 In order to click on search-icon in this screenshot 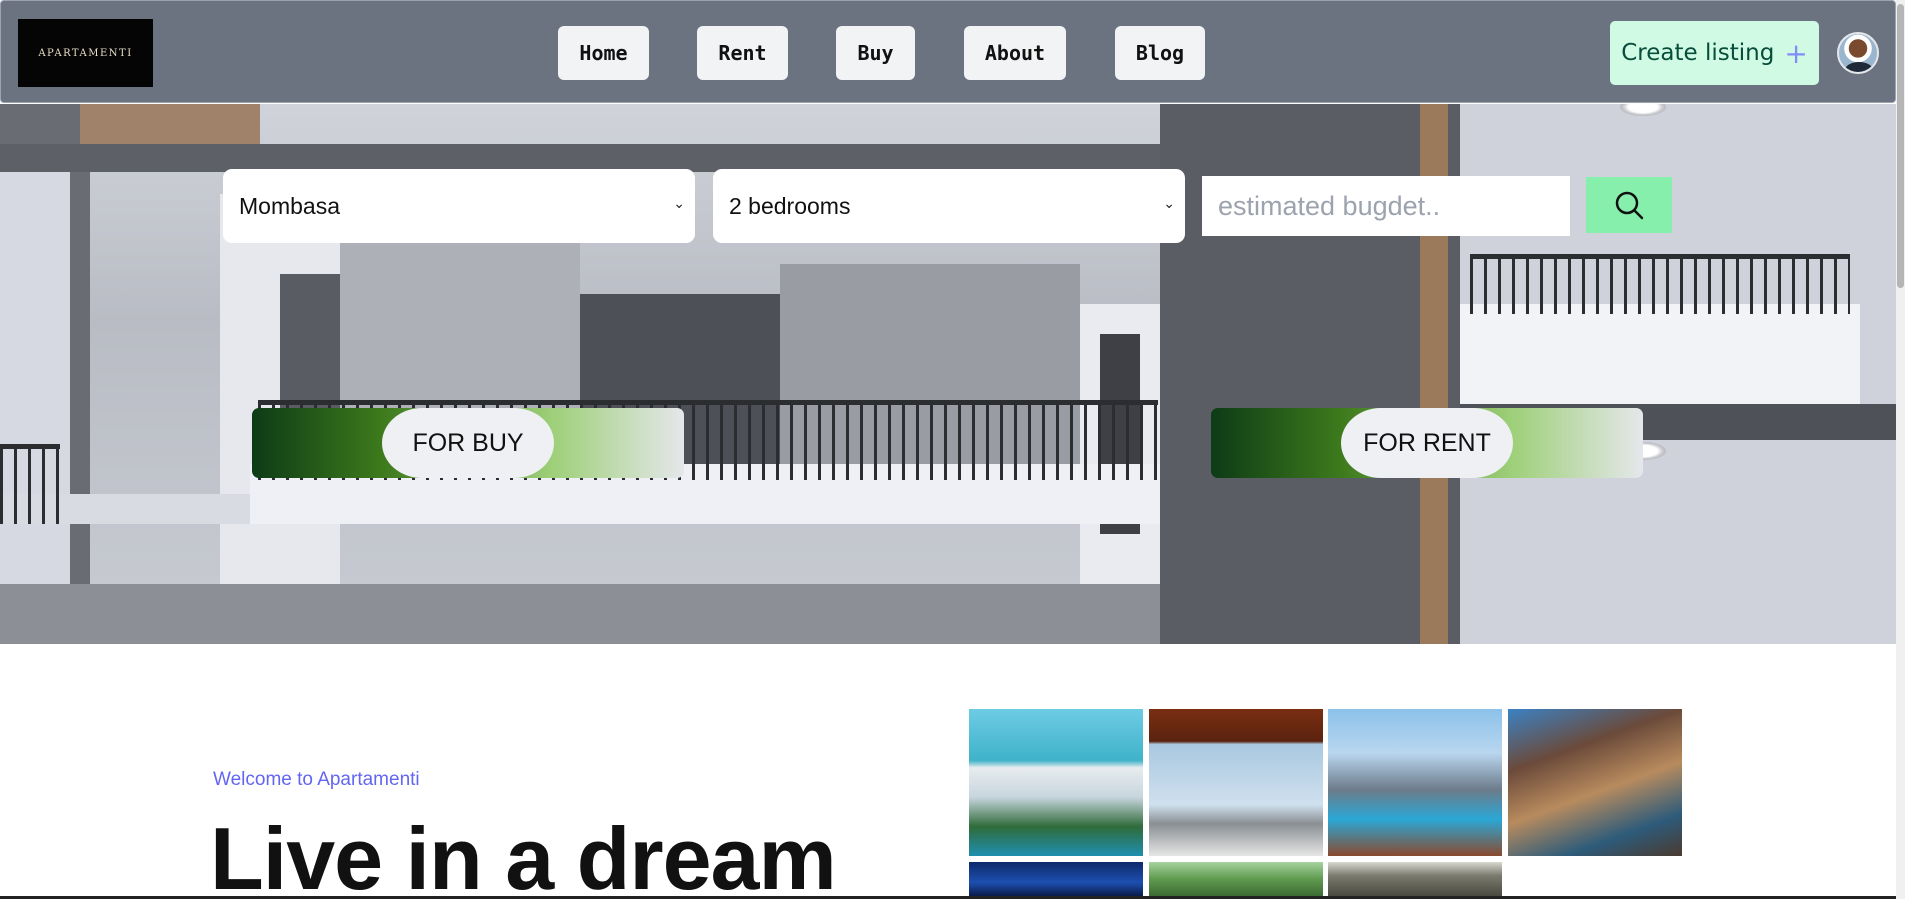, I will do `click(1629, 205)`.